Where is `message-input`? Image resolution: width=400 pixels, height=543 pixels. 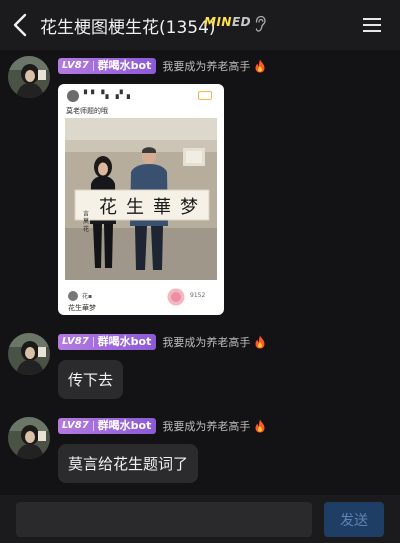 message-input is located at coordinates (164, 519).